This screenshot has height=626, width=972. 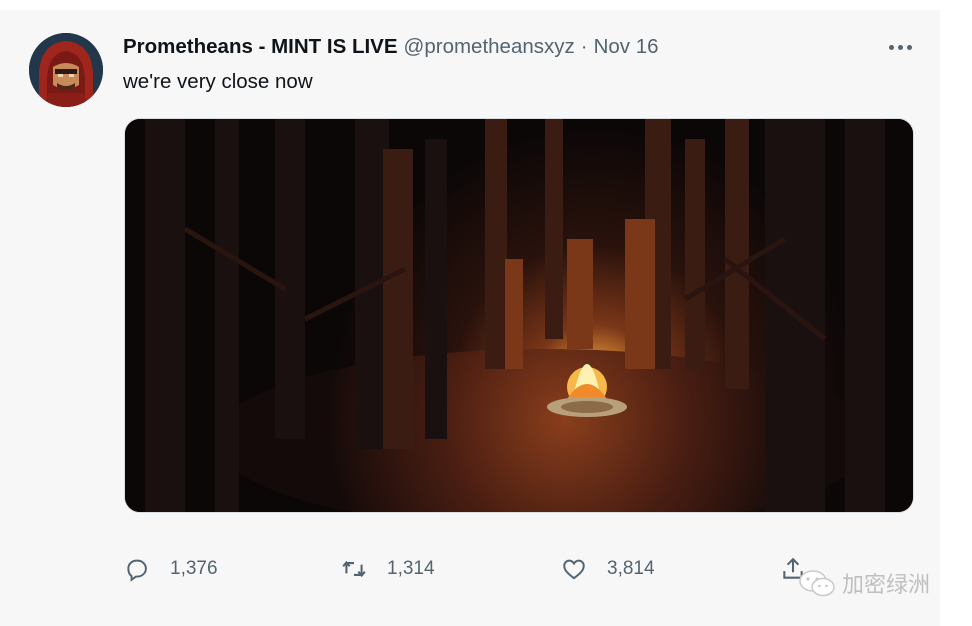 I want to click on wechat-icon, so click(x=817, y=583).